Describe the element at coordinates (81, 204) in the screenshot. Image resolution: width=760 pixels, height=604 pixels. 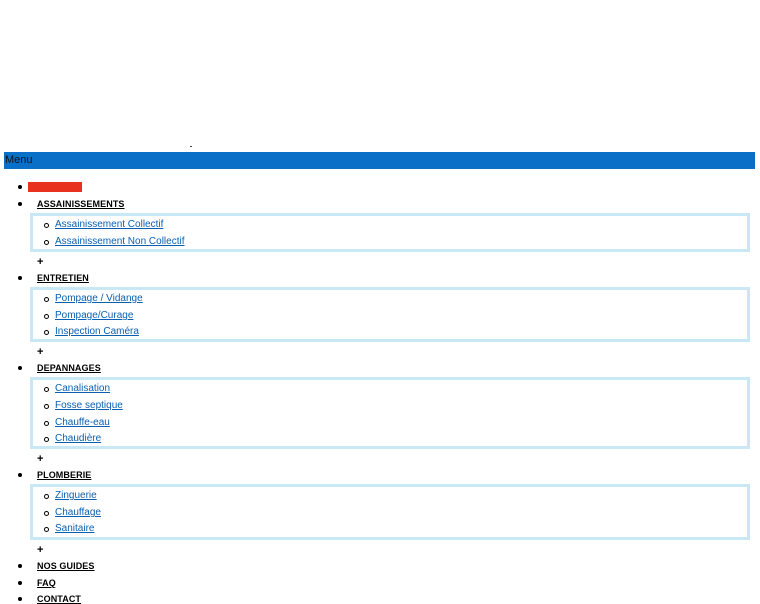
I see `nav-link-assainissements: ASSAINISSEMENTS` at that location.